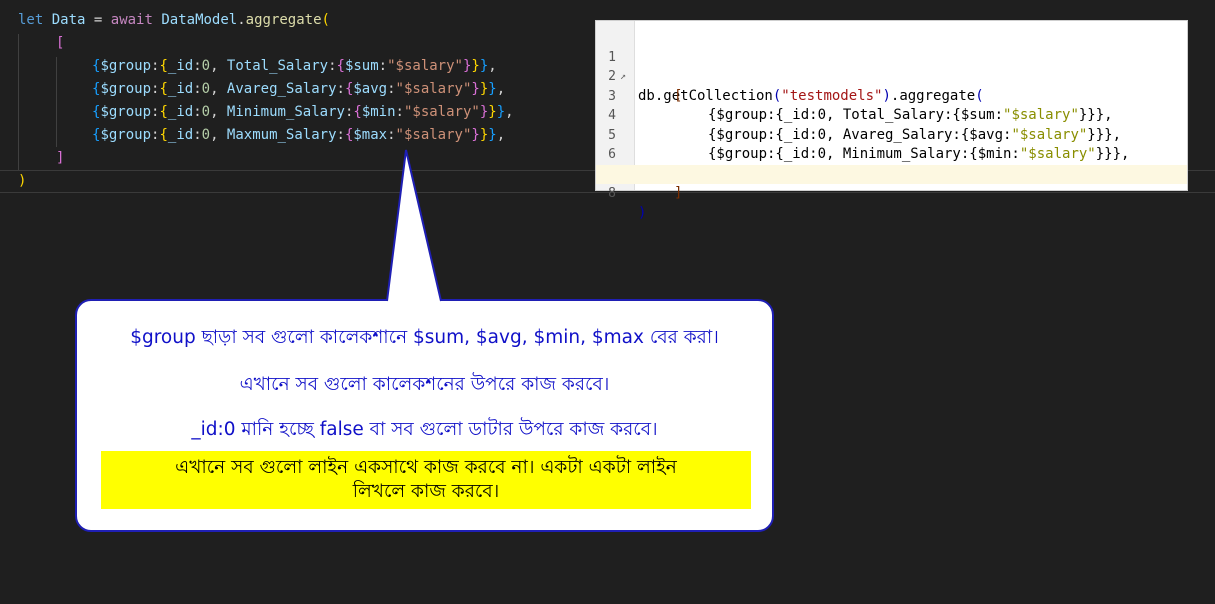  What do you see at coordinates (891, 192) in the screenshot?
I see `shell-line-8: 8 )` at bounding box center [891, 192].